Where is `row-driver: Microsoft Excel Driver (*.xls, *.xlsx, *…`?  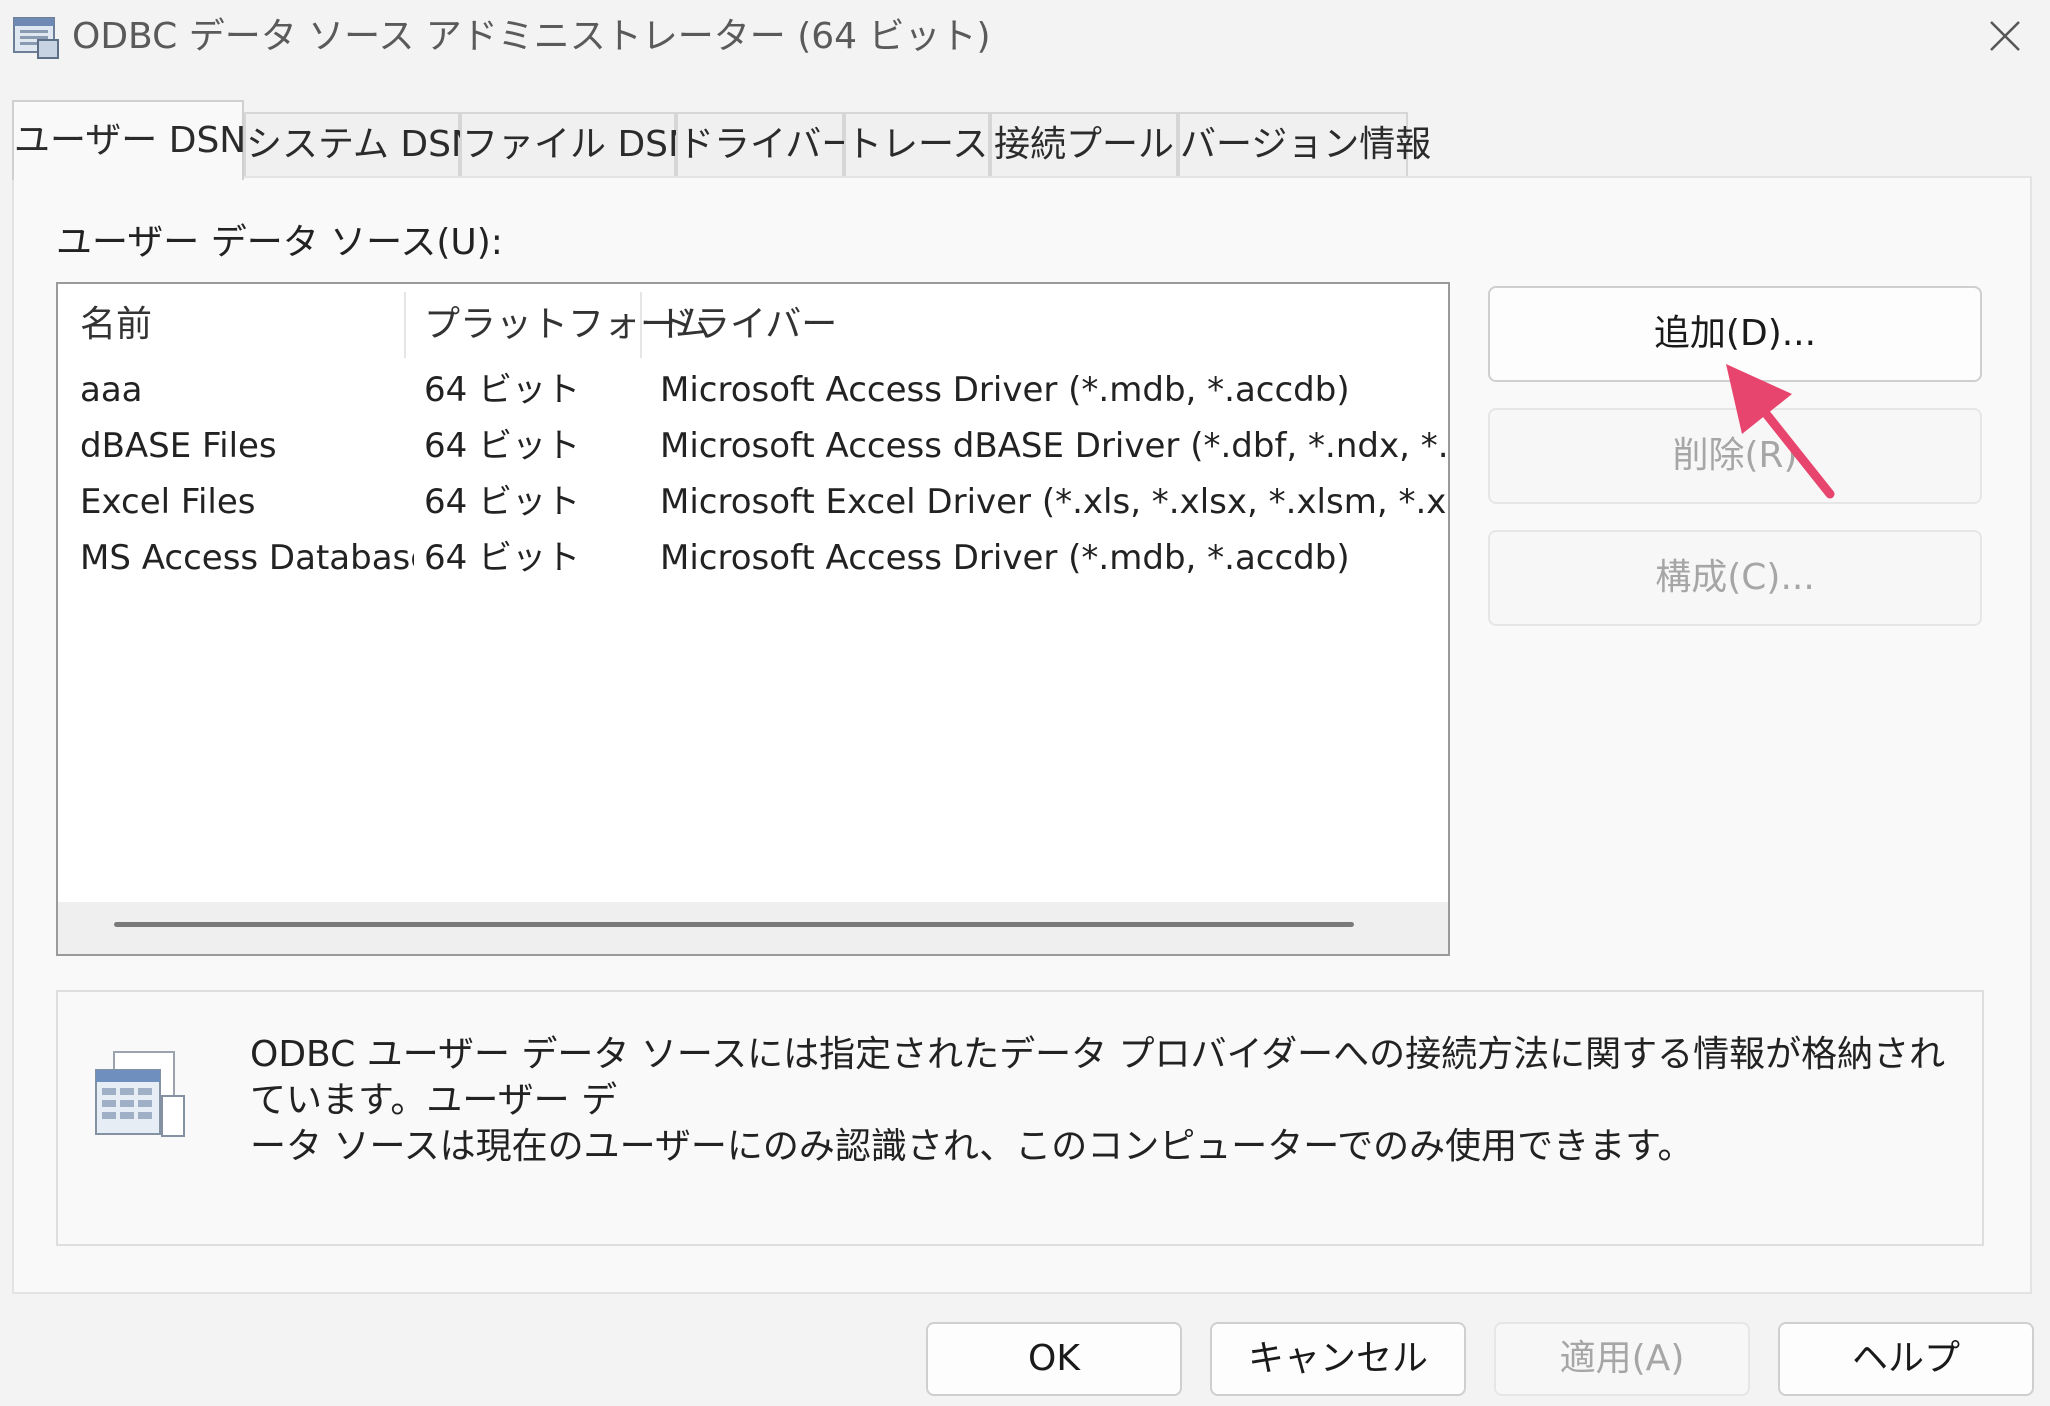 row-driver: Microsoft Excel Driver (*.xls, *.xlsx, *… is located at coordinates (1053, 502).